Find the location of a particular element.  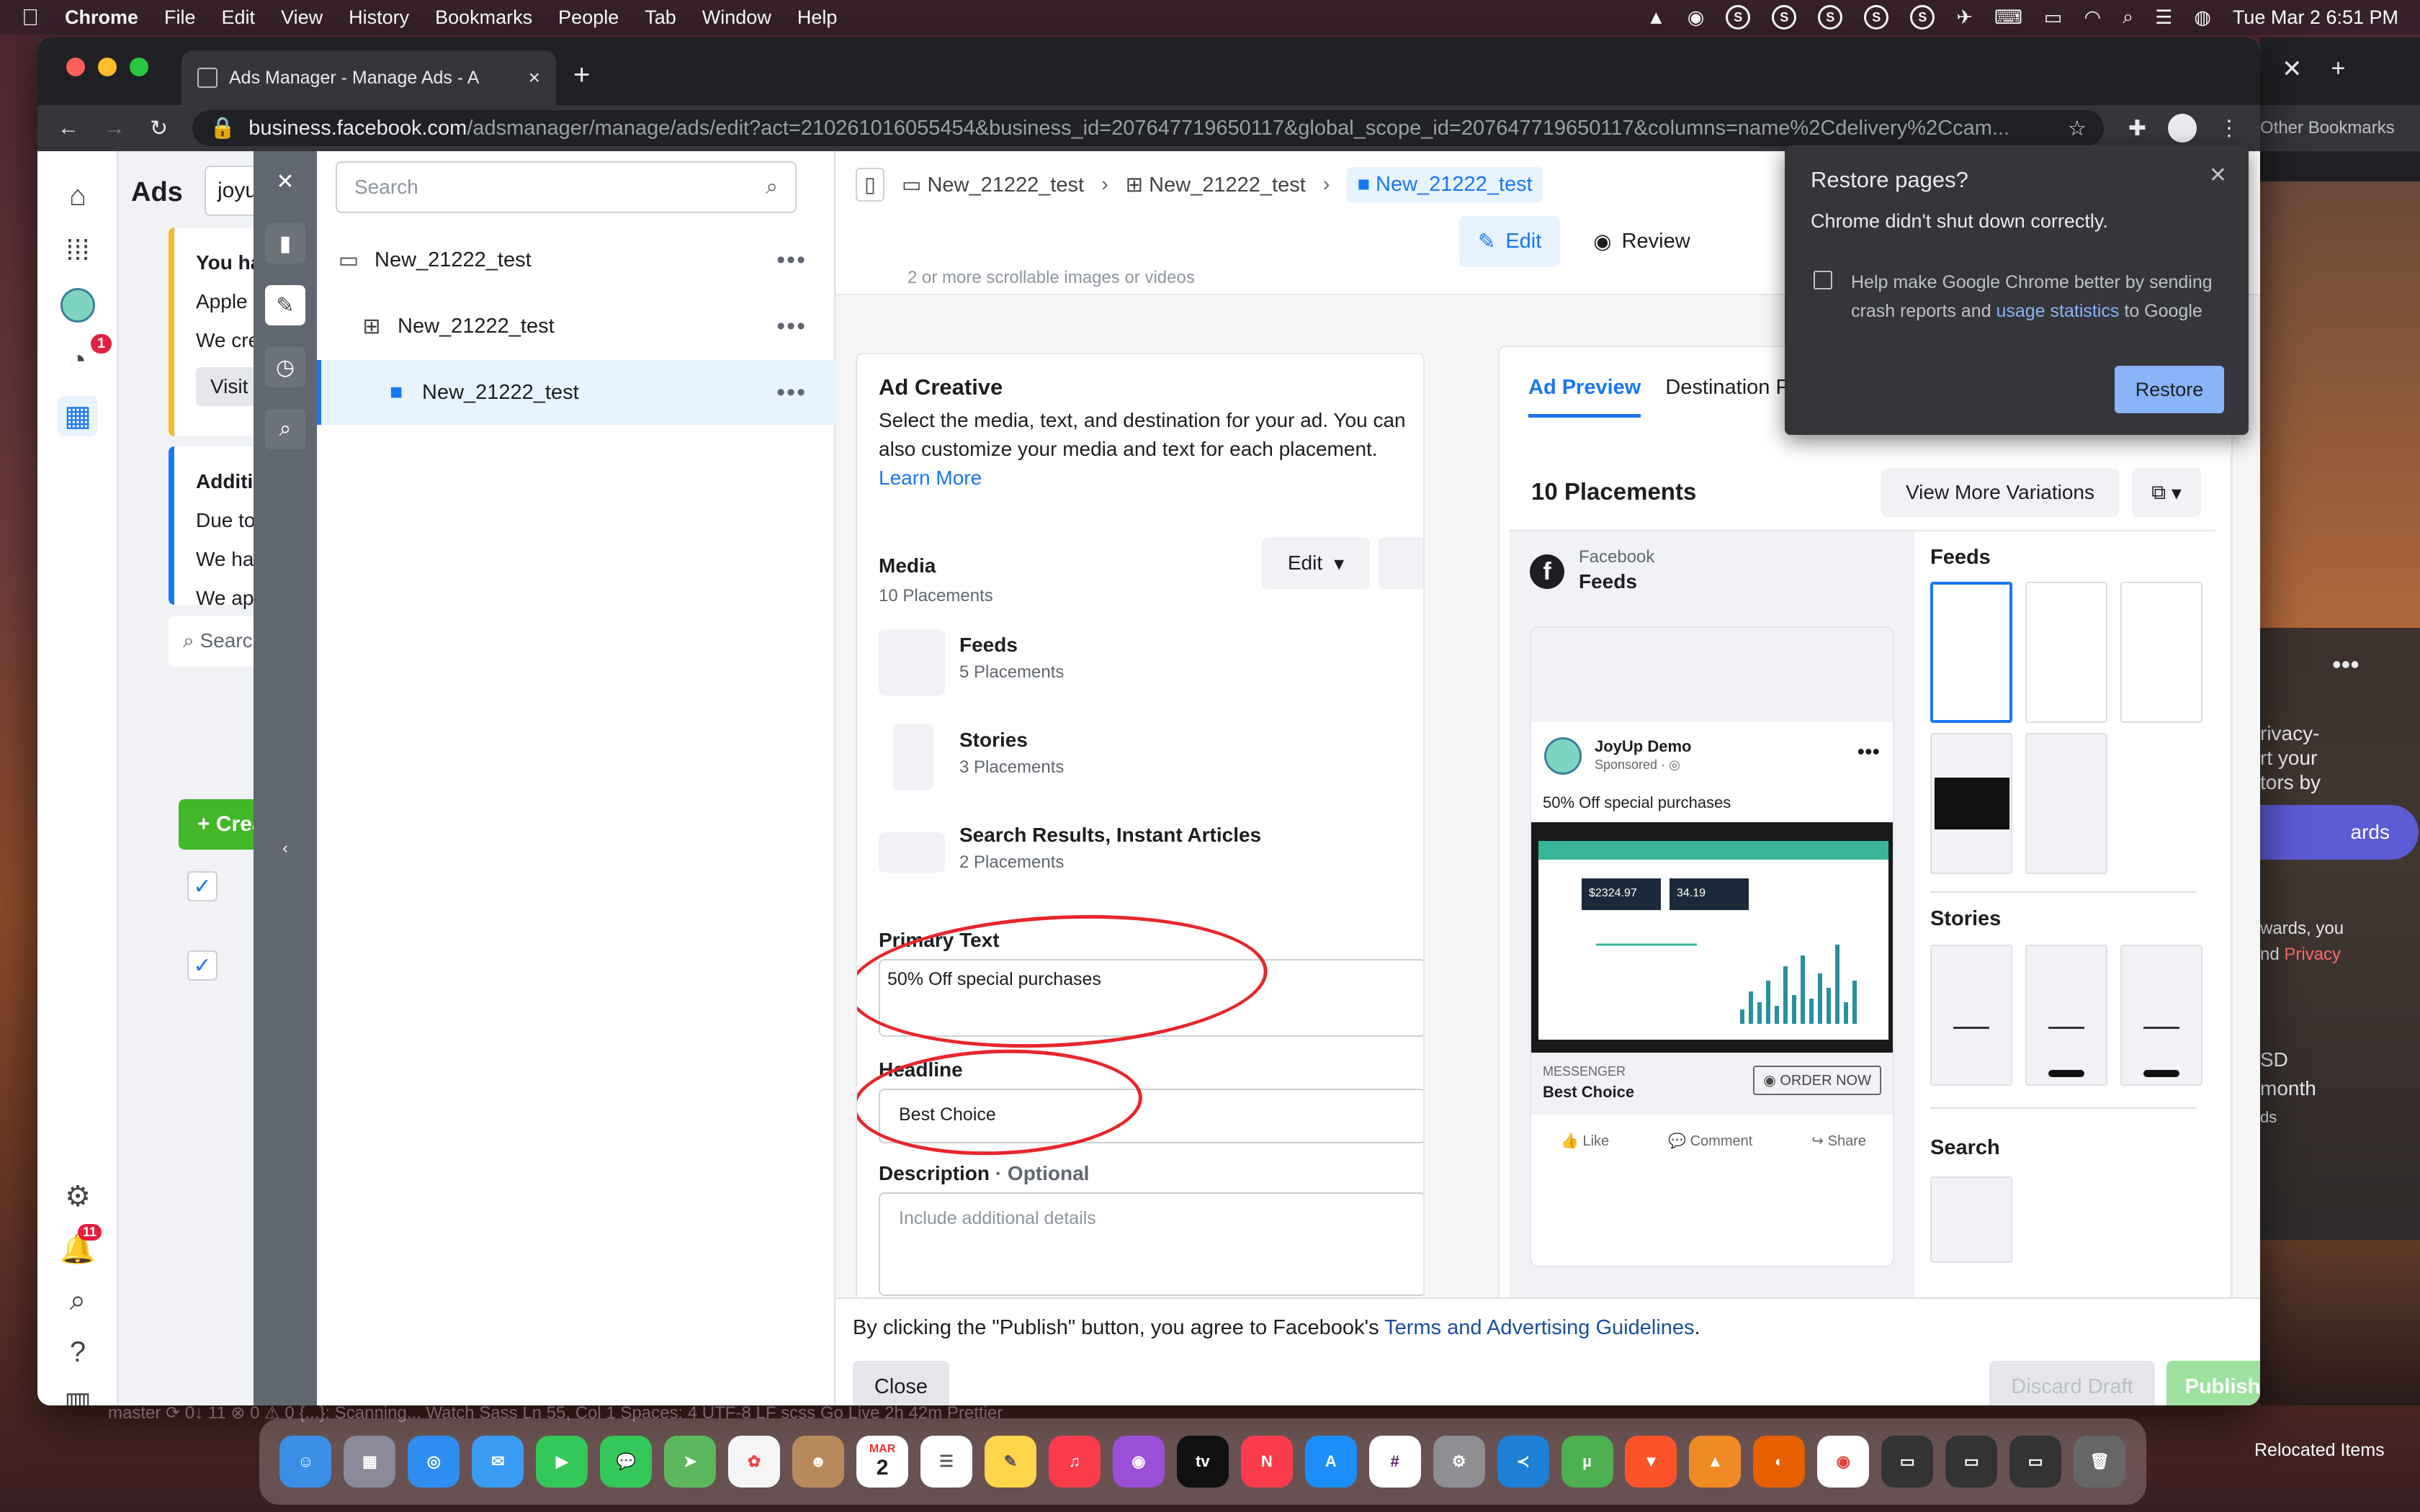

trash-icon: 🗑 is located at coordinates (2100, 1462).